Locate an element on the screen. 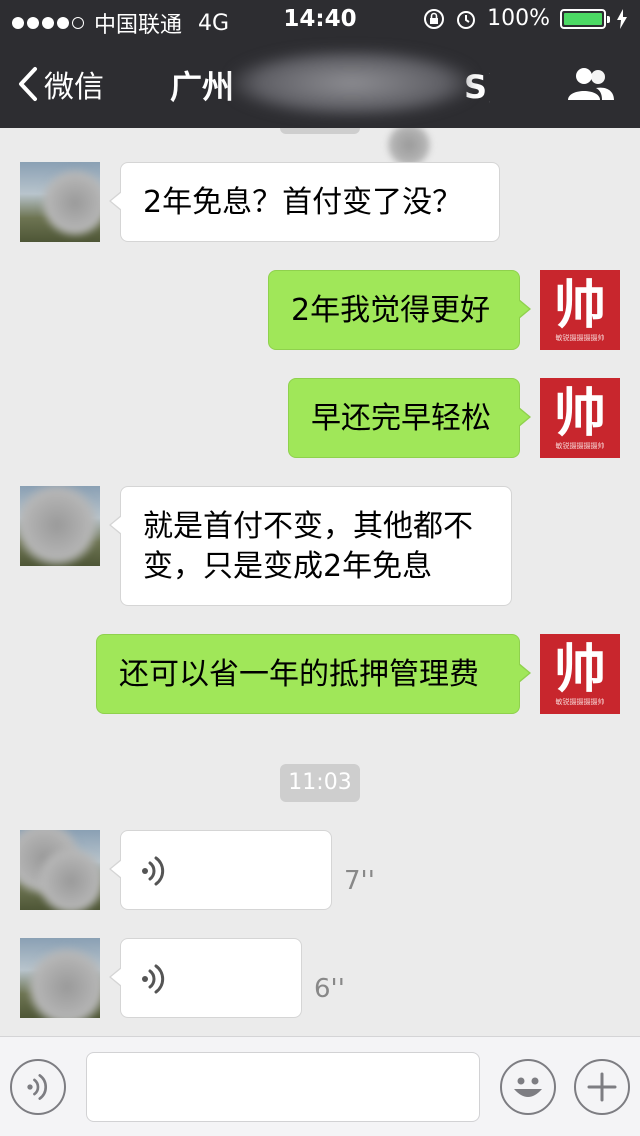 This screenshot has height=1136, width=640. battery-percent: 100% is located at coordinates (518, 18).